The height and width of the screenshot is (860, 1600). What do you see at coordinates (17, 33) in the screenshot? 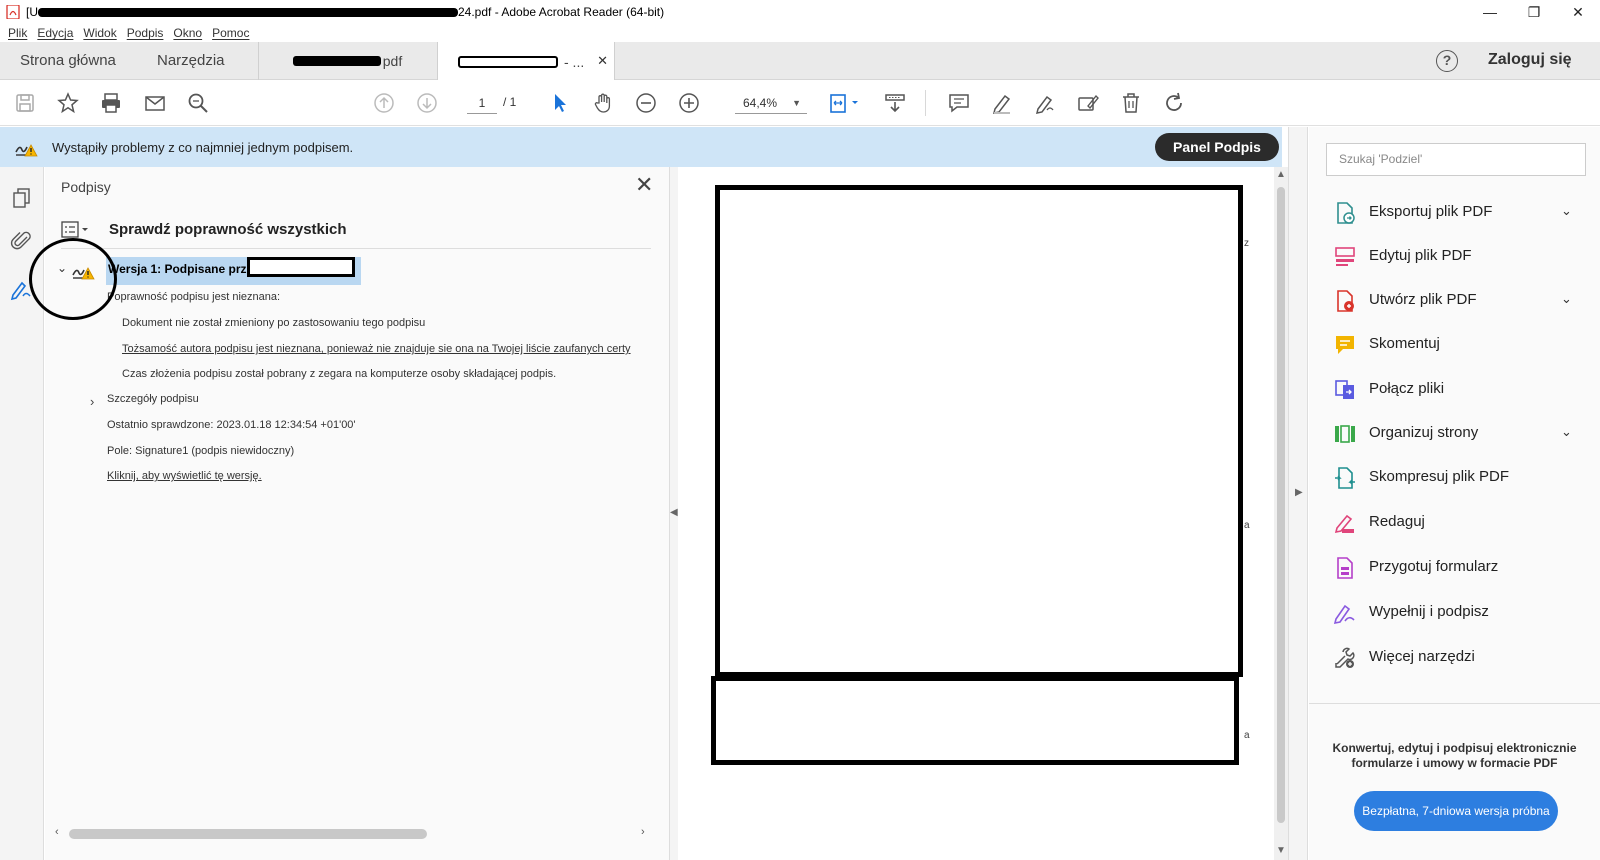
I see `menu-file: Plik` at bounding box center [17, 33].